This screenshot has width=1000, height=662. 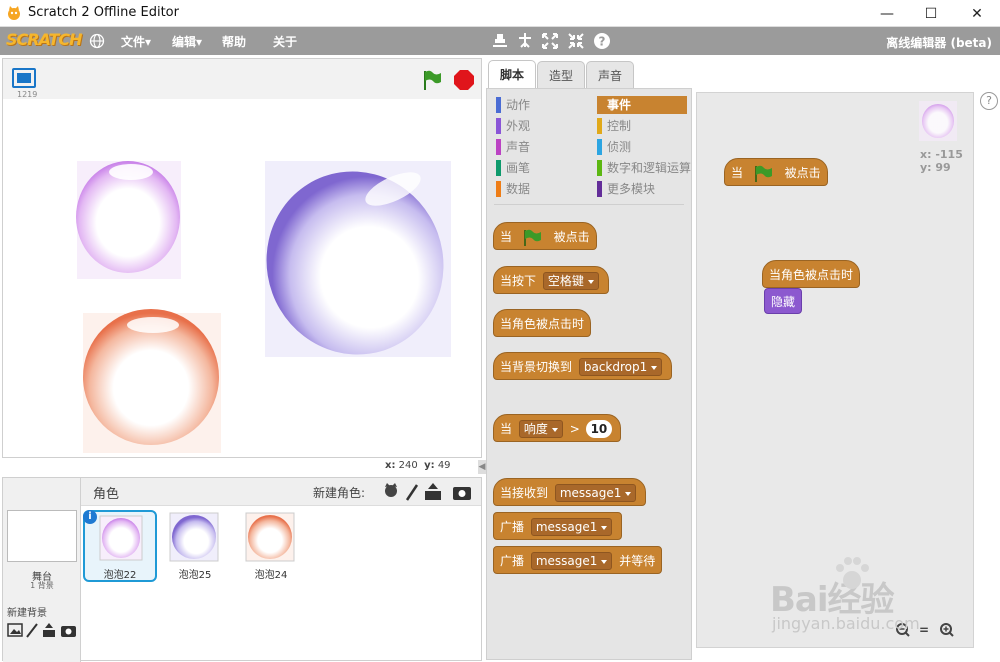 What do you see at coordinates (462, 493) in the screenshot?
I see `camera-sprite-icon` at bounding box center [462, 493].